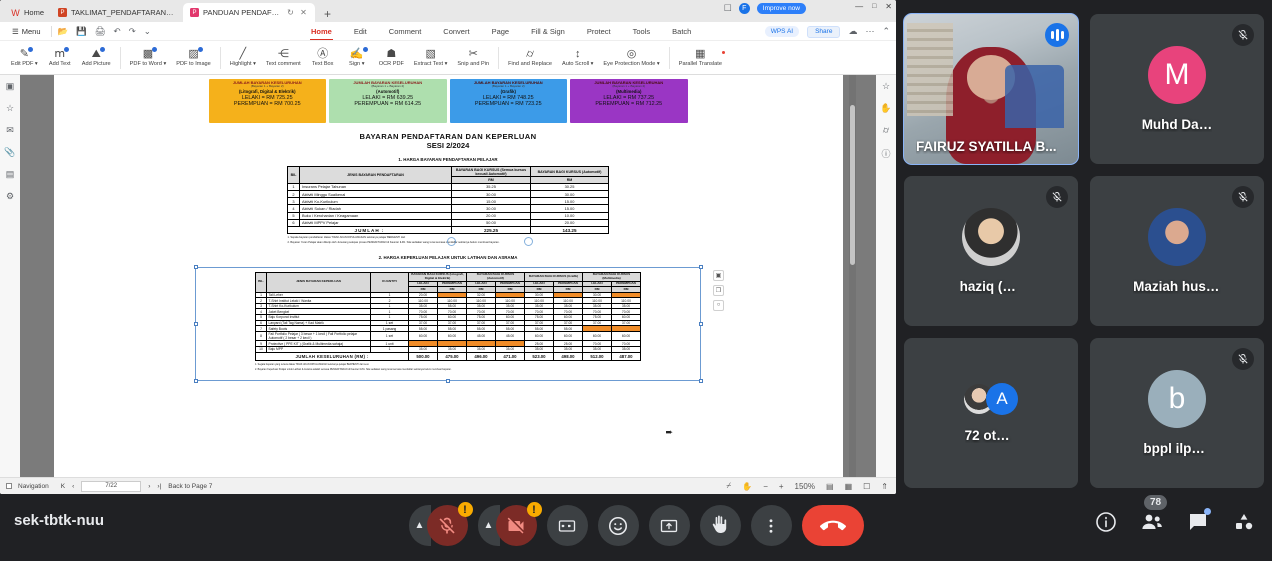  What do you see at coordinates (81, 31) in the screenshot?
I see `save-icon: 💾` at bounding box center [81, 31].